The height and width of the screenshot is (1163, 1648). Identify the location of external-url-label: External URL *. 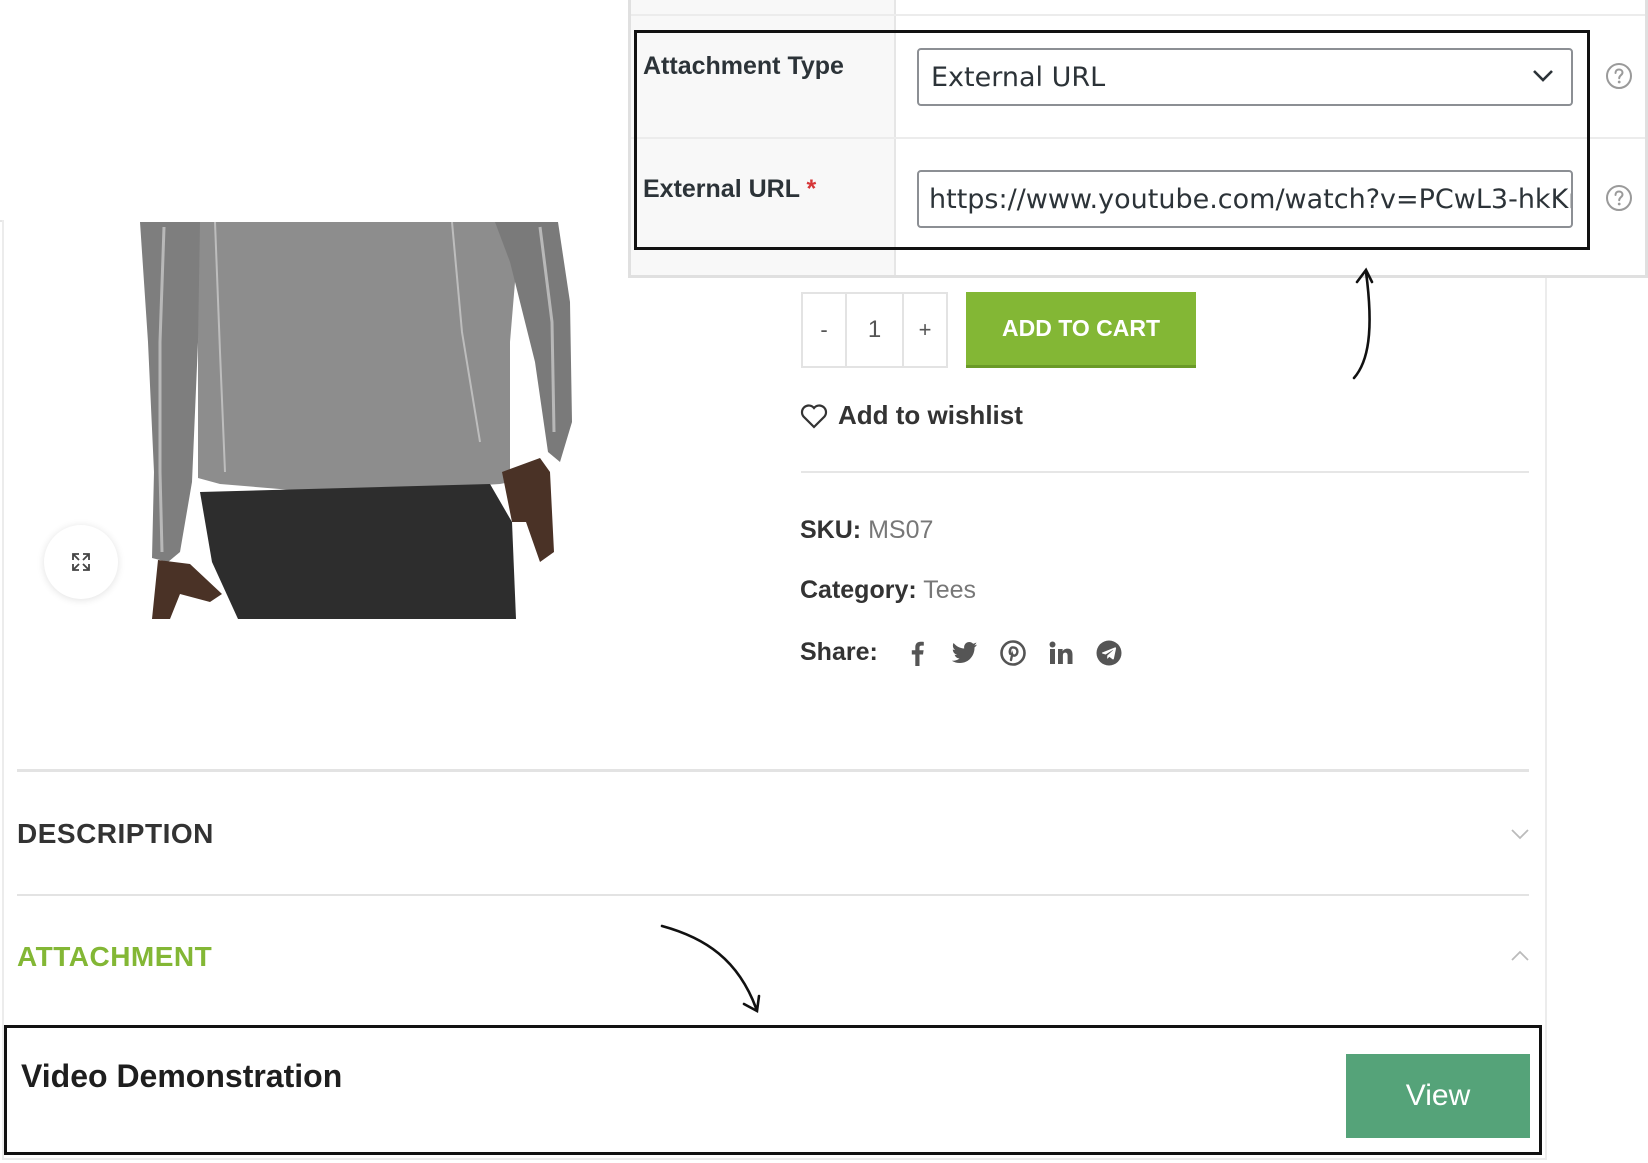
(729, 189).